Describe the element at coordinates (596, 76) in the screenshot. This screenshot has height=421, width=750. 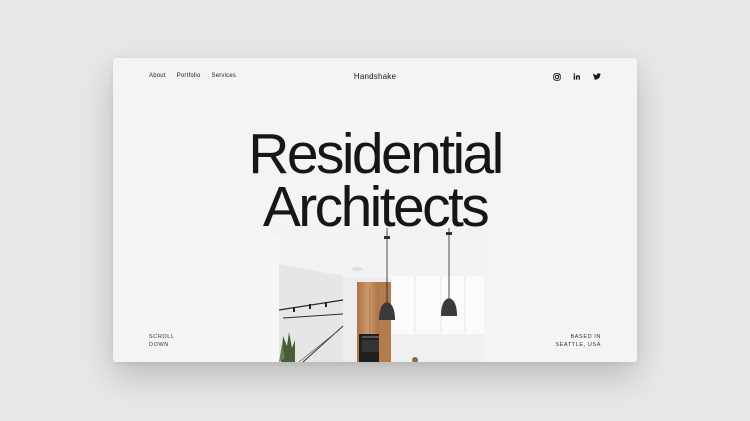
I see `twitter-icon` at that location.